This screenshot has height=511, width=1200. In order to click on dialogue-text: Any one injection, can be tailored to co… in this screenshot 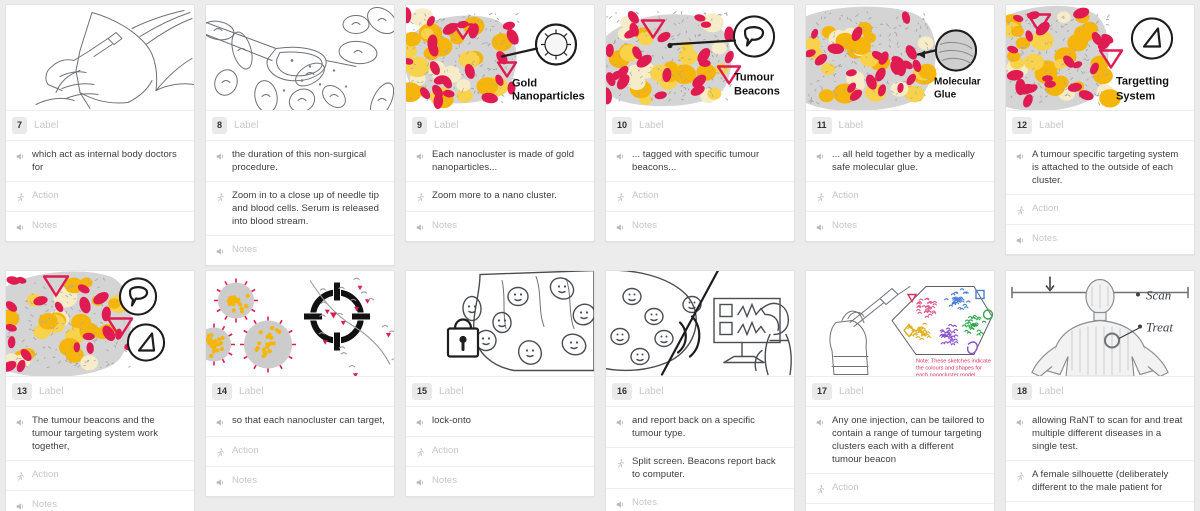, I will do `click(909, 440)`.